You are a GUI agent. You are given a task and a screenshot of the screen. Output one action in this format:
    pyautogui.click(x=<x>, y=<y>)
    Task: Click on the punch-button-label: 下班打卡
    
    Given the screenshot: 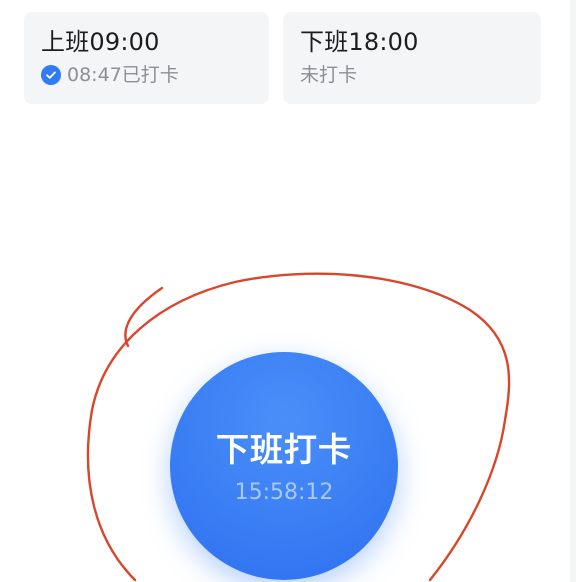 What is the action you would take?
    pyautogui.click(x=284, y=449)
    